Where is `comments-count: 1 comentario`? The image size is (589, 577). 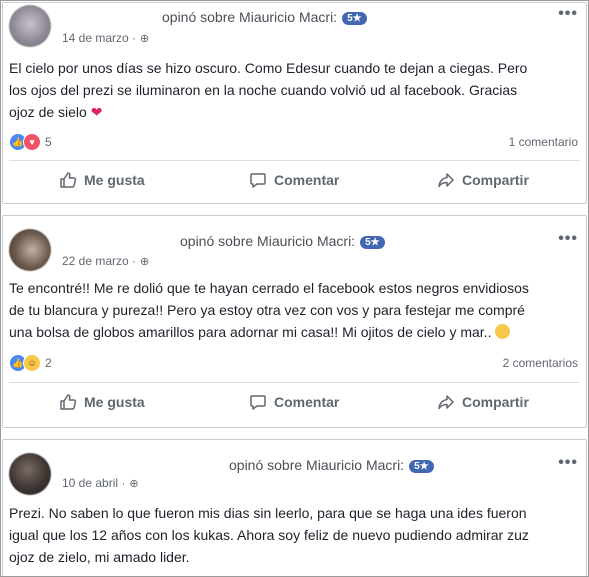 comments-count: 1 comentario is located at coordinates (543, 142).